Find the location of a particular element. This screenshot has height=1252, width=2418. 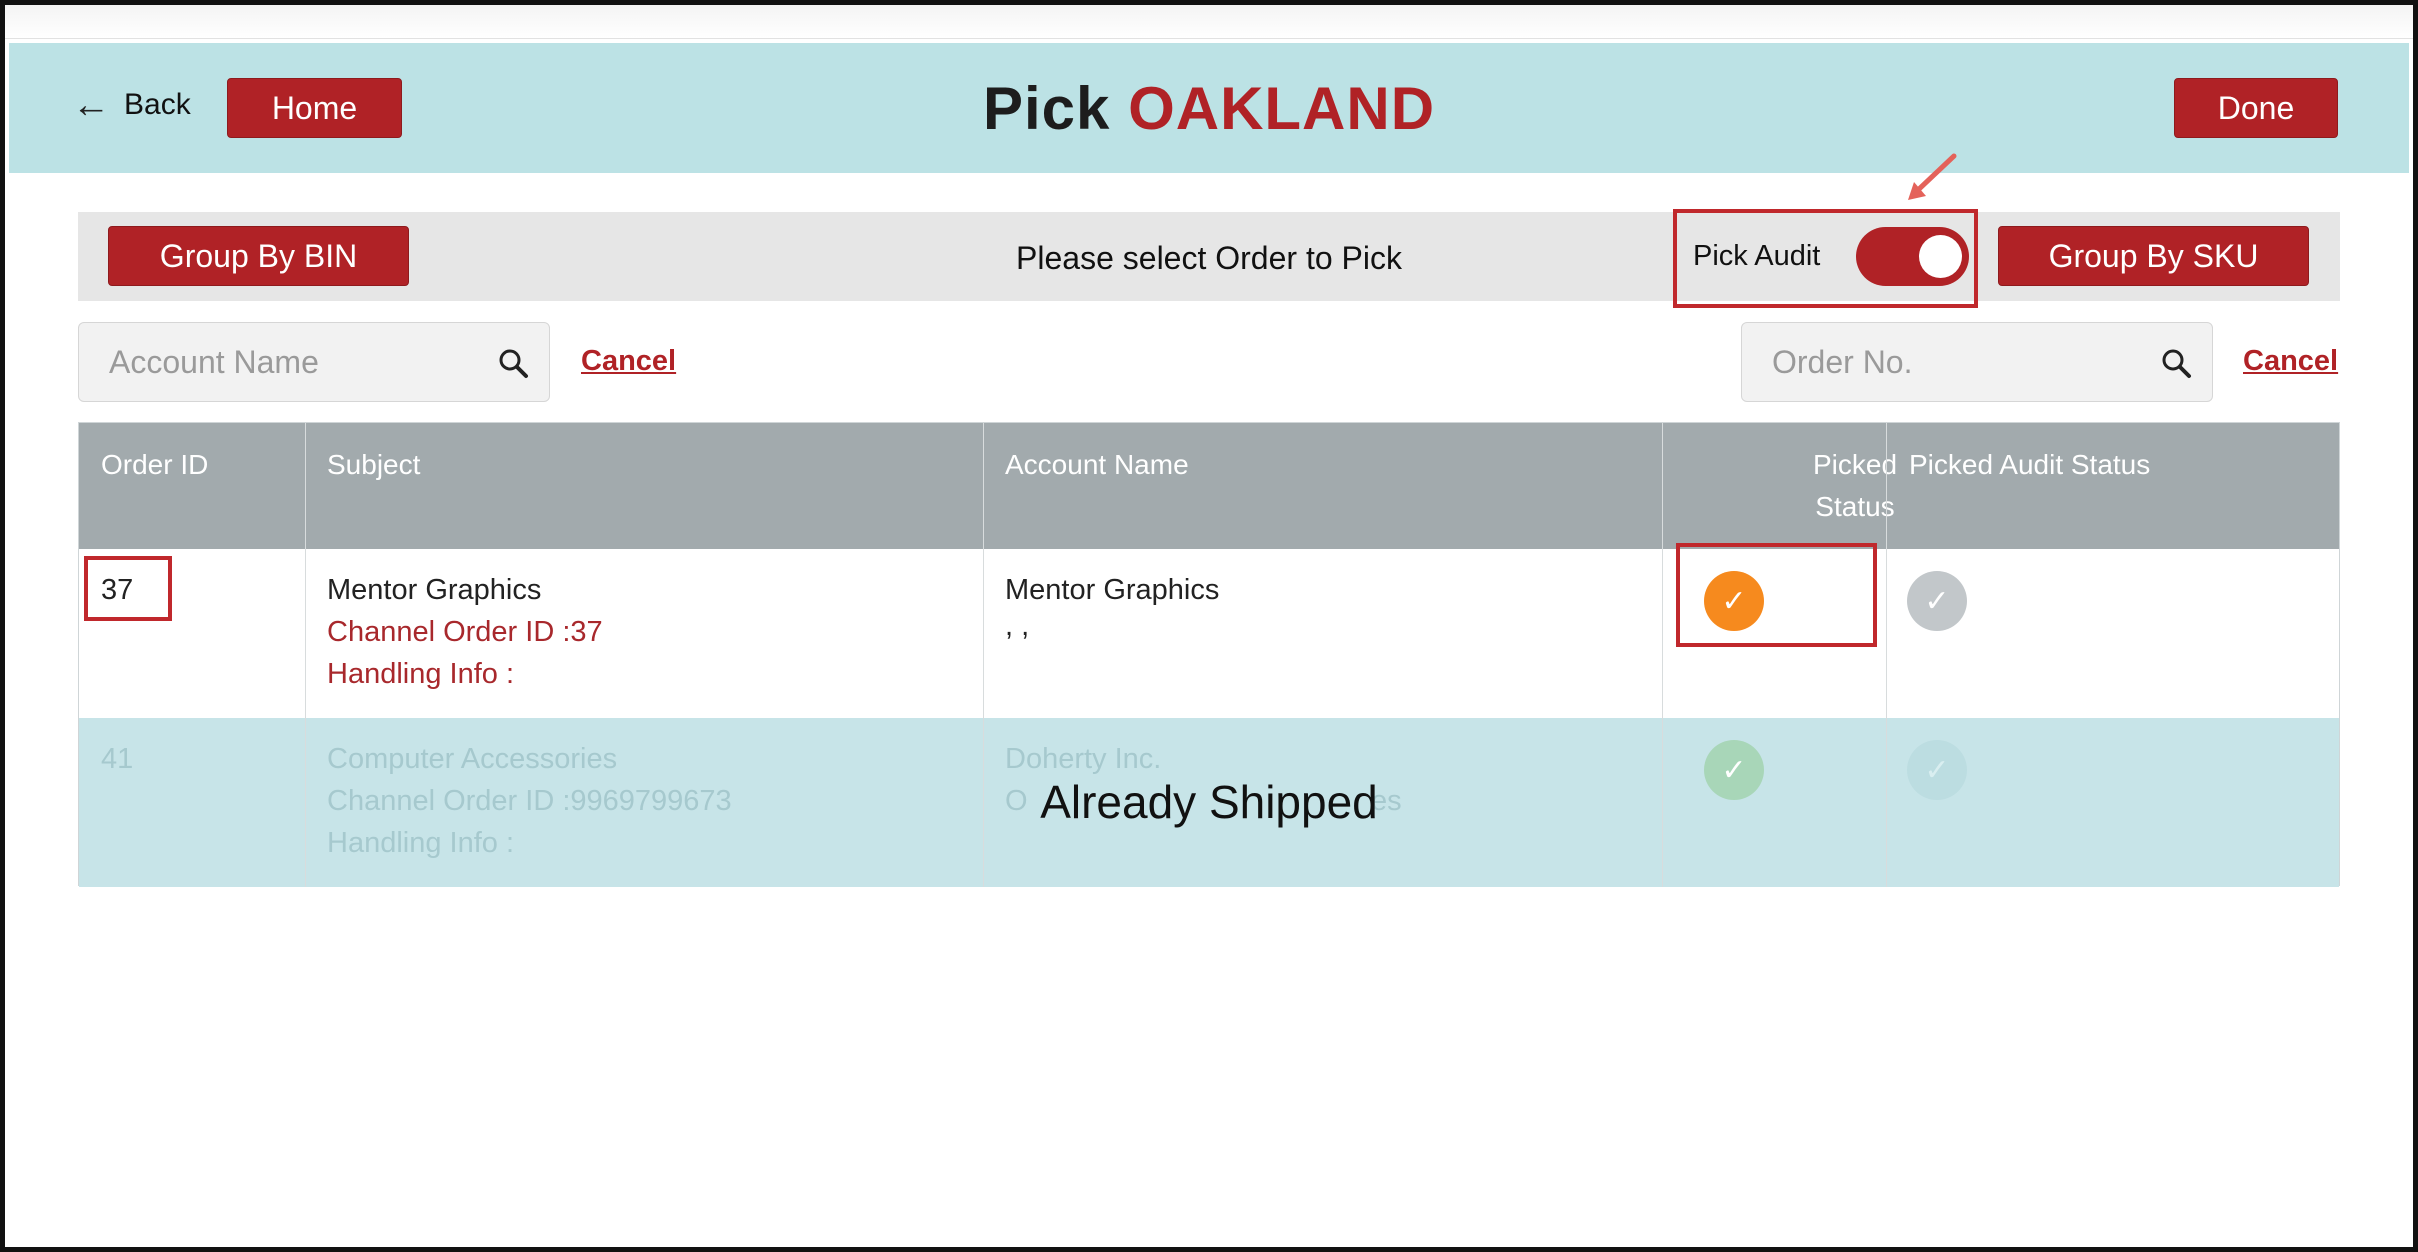

order-search-box is located at coordinates (1977, 362).